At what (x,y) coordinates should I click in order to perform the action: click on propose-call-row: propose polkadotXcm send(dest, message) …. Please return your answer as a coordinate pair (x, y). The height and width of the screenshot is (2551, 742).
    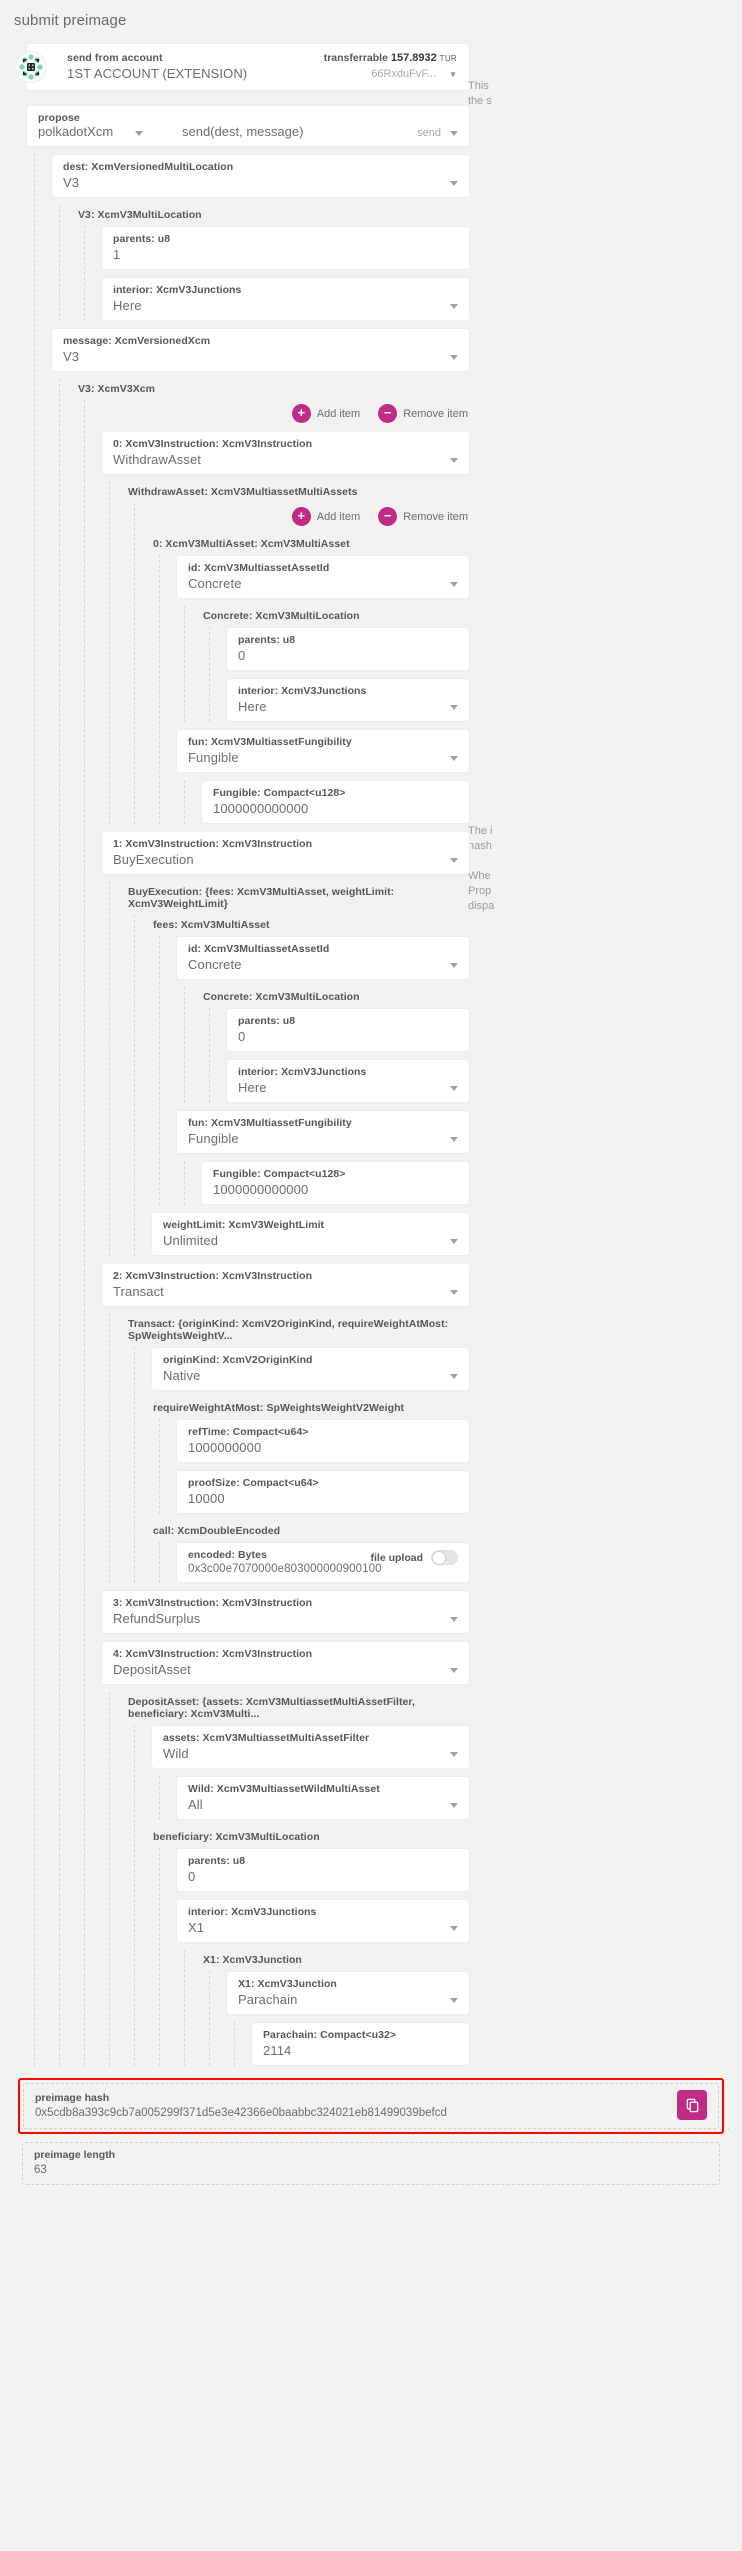
    Looking at the image, I should click on (248, 126).